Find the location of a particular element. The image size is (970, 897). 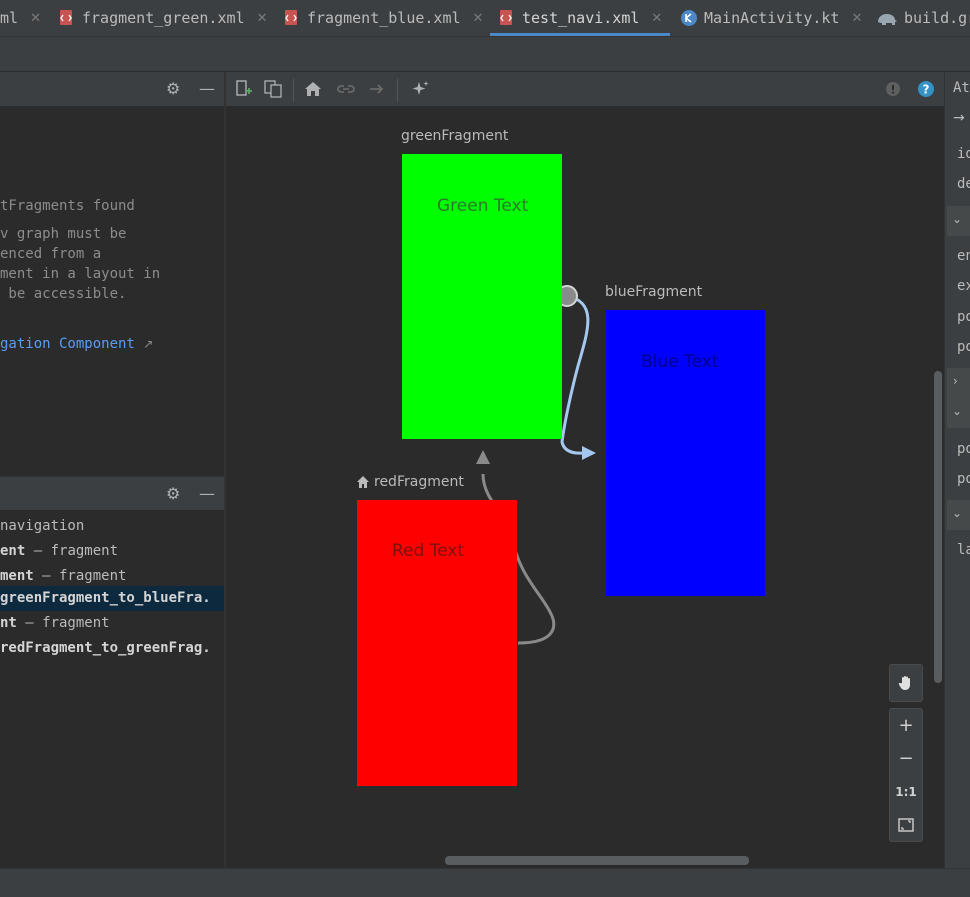

tab-label: test_navi.xml is located at coordinates (581, 18).